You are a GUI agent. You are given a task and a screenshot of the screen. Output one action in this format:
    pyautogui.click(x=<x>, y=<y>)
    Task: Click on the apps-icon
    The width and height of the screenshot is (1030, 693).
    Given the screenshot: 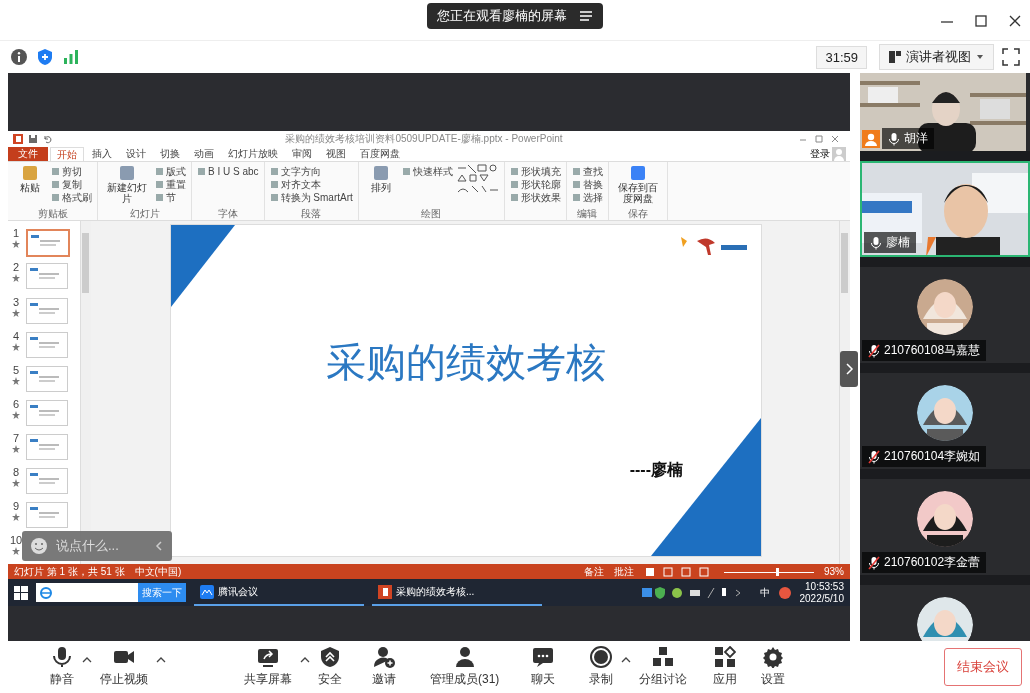 What is the action you would take?
    pyautogui.click(x=725, y=657)
    